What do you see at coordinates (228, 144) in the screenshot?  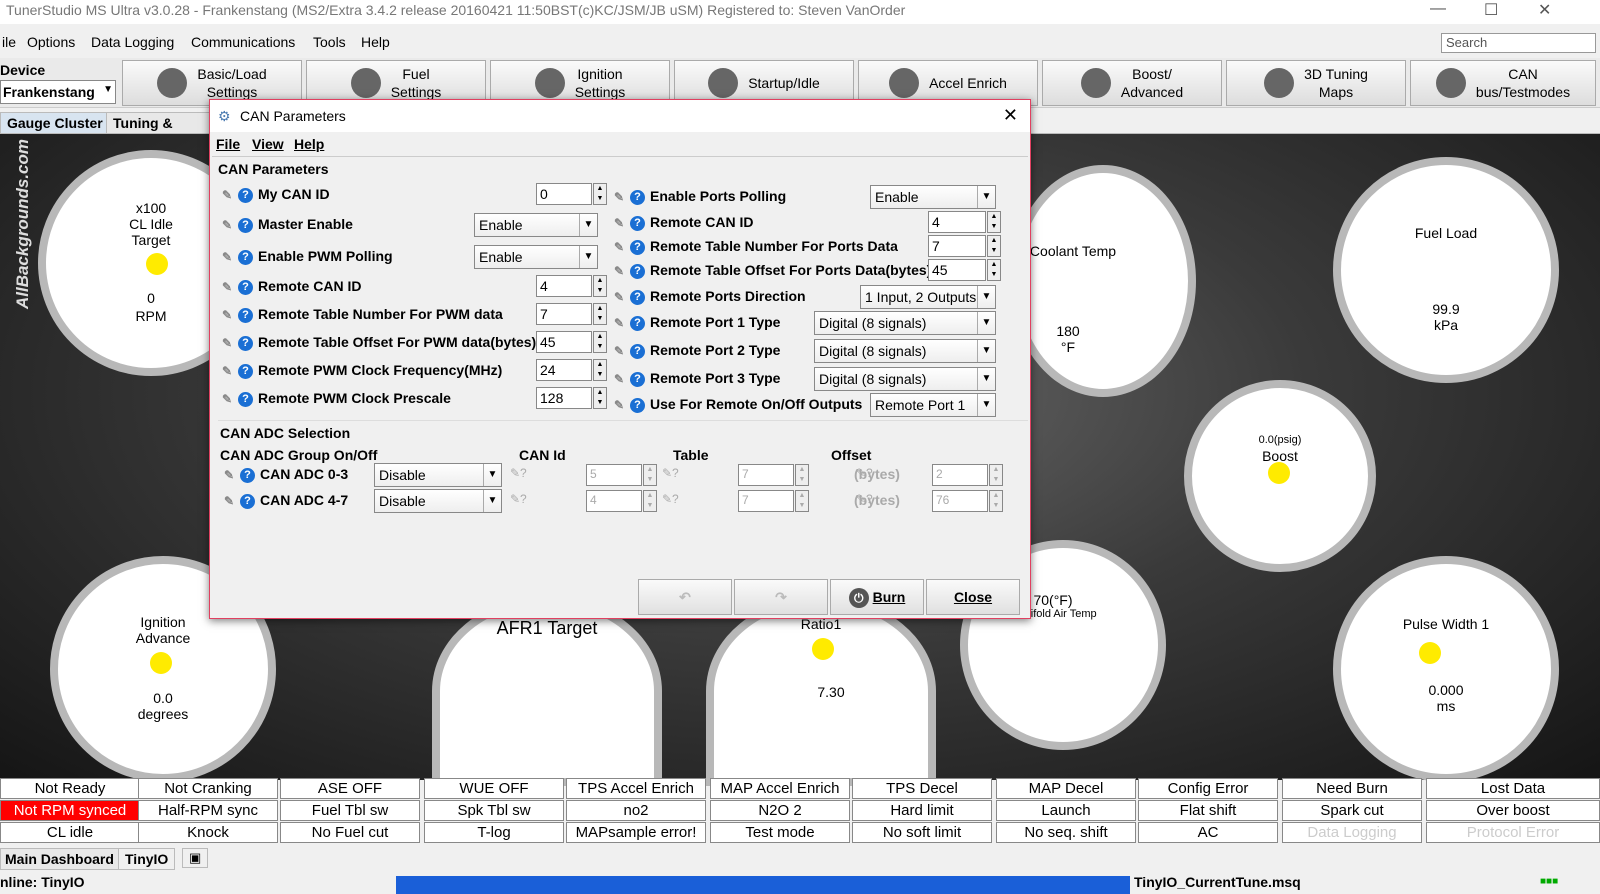 I see `dialog-menu-file: File` at bounding box center [228, 144].